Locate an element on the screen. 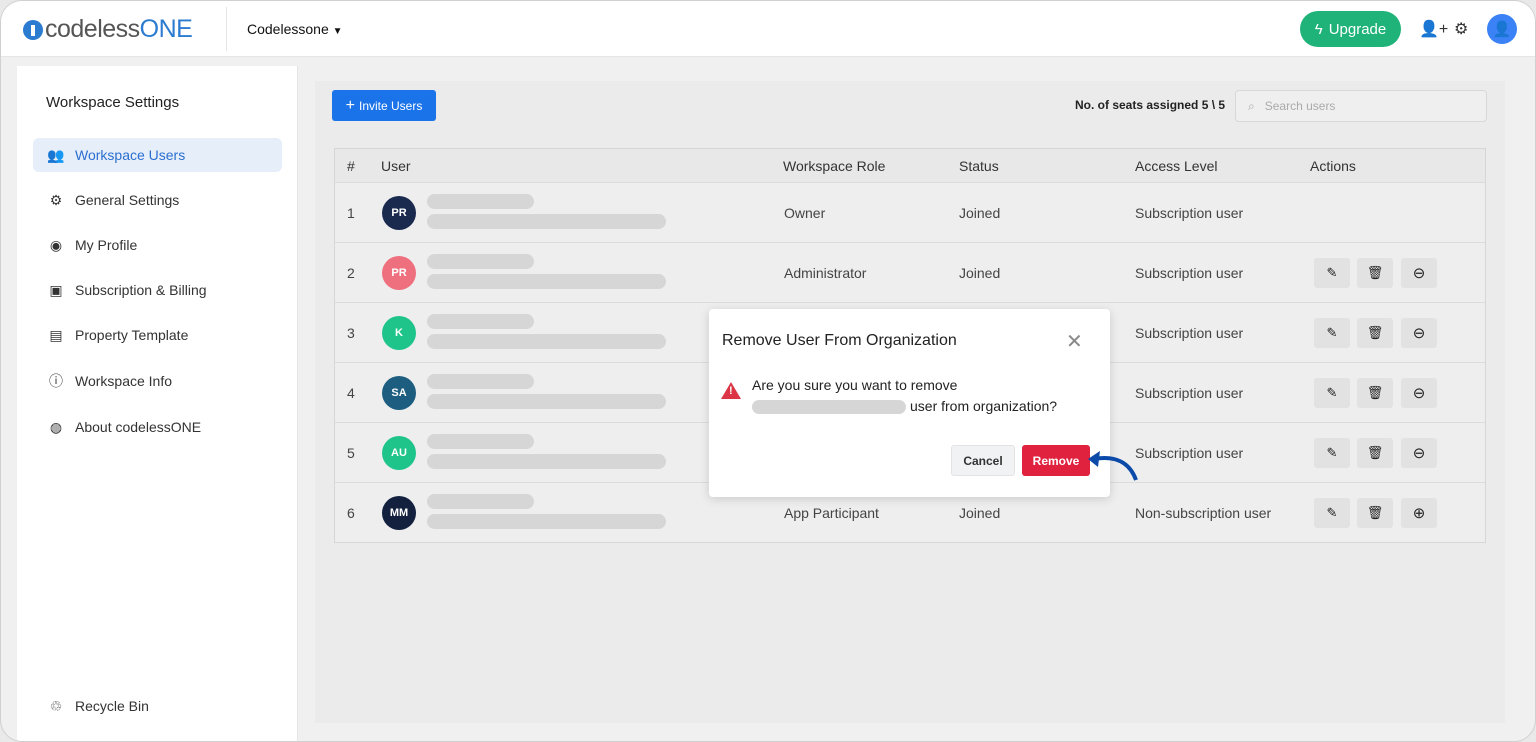 Image resolution: width=1536 pixels, height=742 pixels. profile-avatar: 👤 is located at coordinates (1502, 29).